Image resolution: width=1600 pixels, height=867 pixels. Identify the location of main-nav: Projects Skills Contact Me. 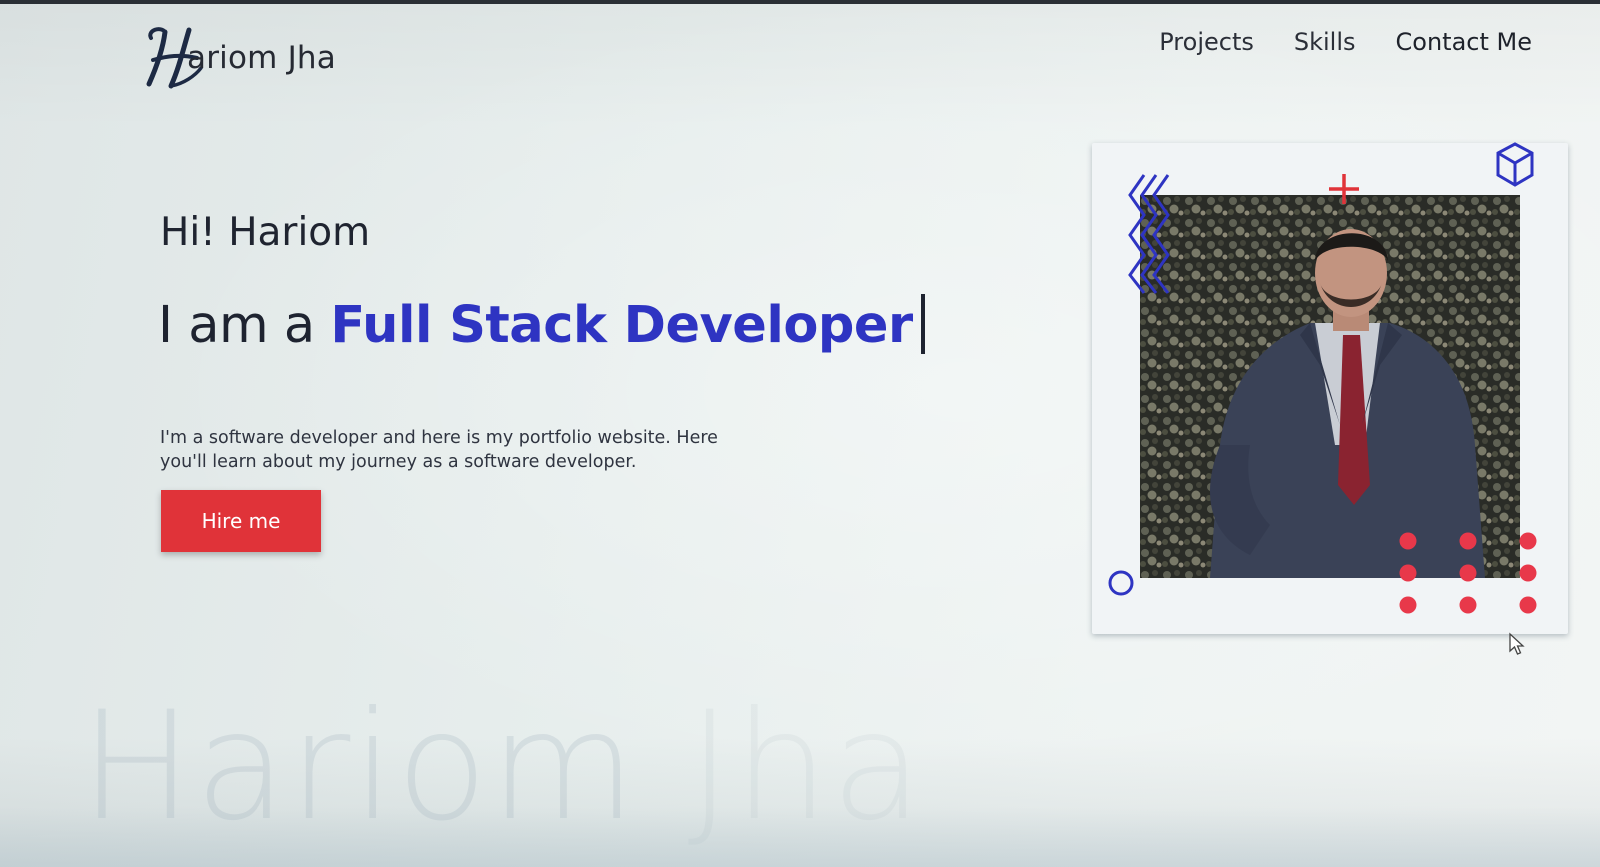
(1345, 42).